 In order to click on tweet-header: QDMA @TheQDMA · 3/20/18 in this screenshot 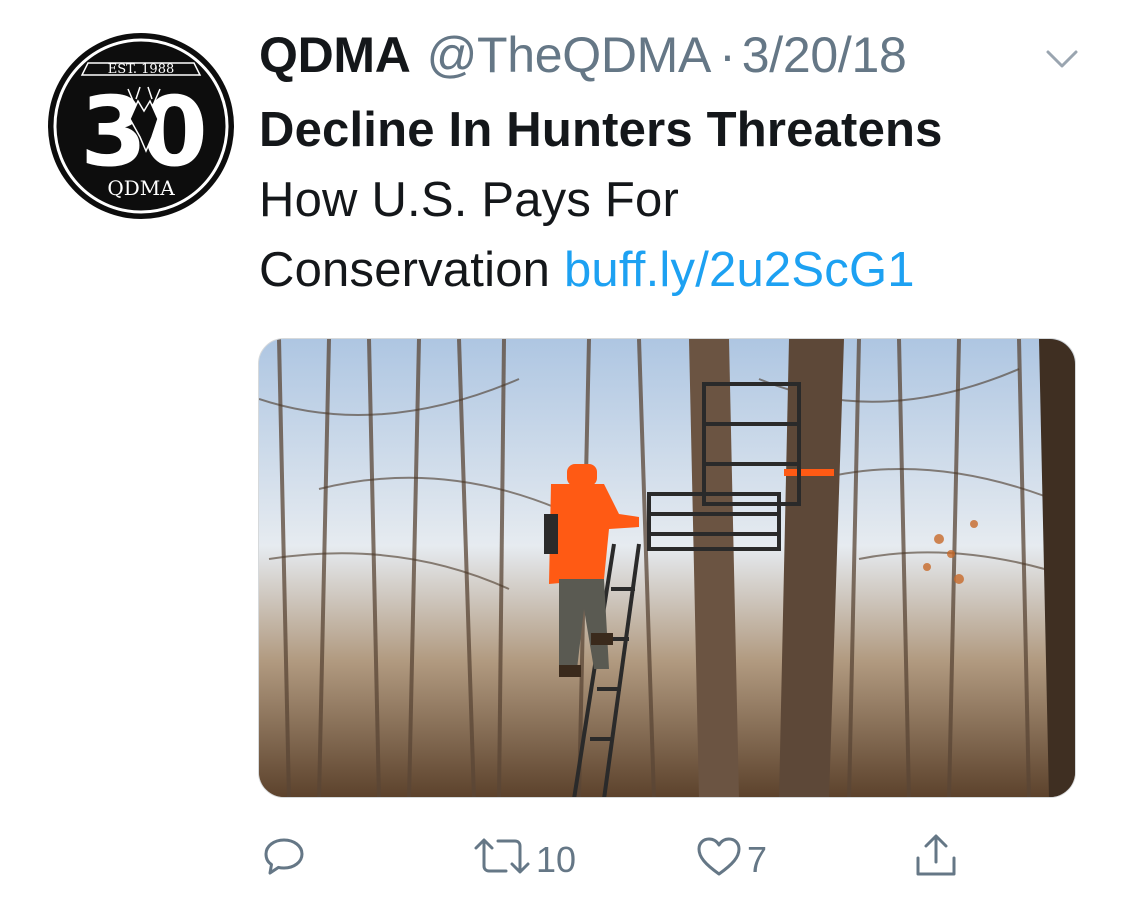, I will do `click(583, 56)`.